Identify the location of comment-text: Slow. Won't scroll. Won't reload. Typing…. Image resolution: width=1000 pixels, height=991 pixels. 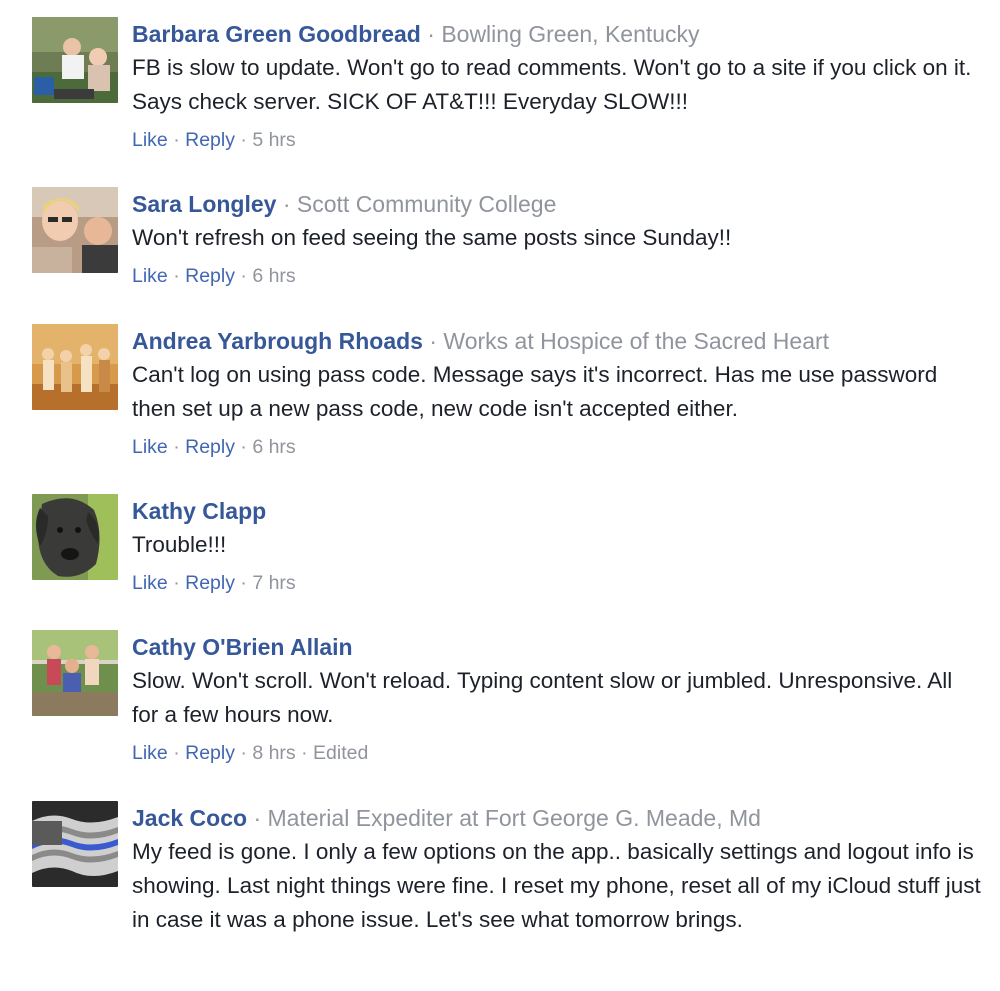
(542, 697).